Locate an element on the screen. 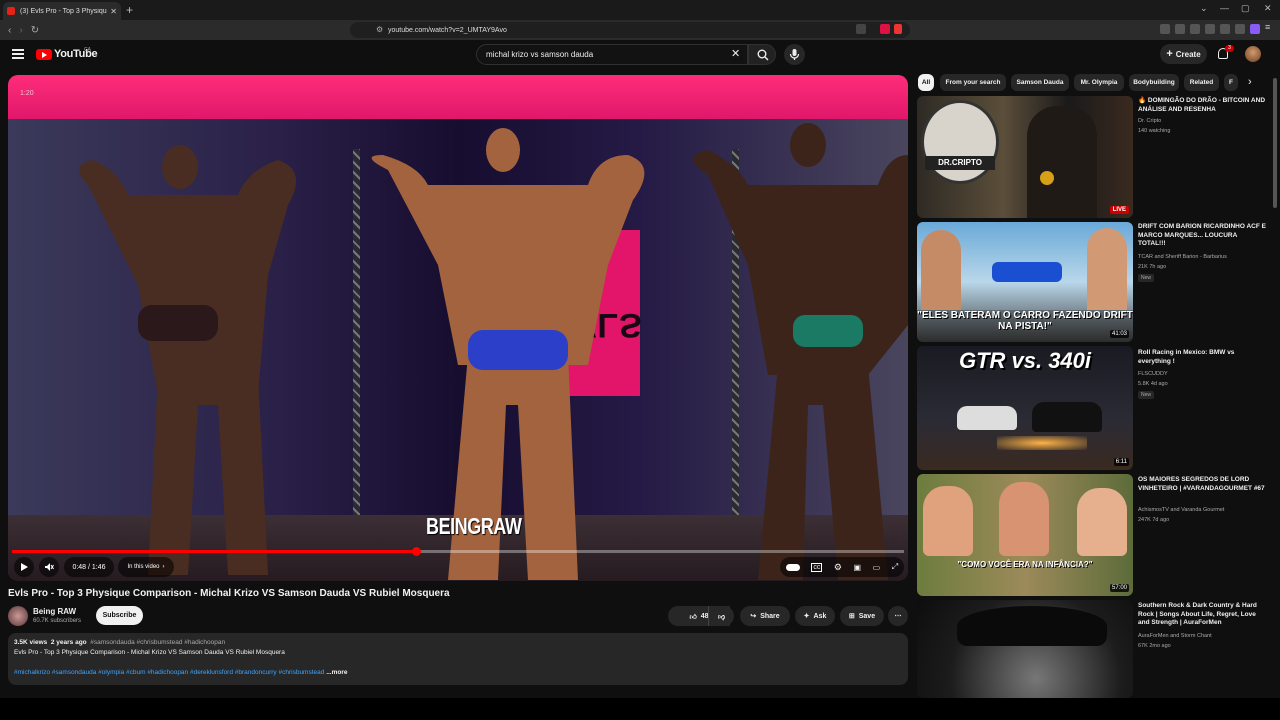 This screenshot has width=1280, height=720. recommendation-thumbnail: GTR vs. 340i 6:11 is located at coordinates (1025, 408).